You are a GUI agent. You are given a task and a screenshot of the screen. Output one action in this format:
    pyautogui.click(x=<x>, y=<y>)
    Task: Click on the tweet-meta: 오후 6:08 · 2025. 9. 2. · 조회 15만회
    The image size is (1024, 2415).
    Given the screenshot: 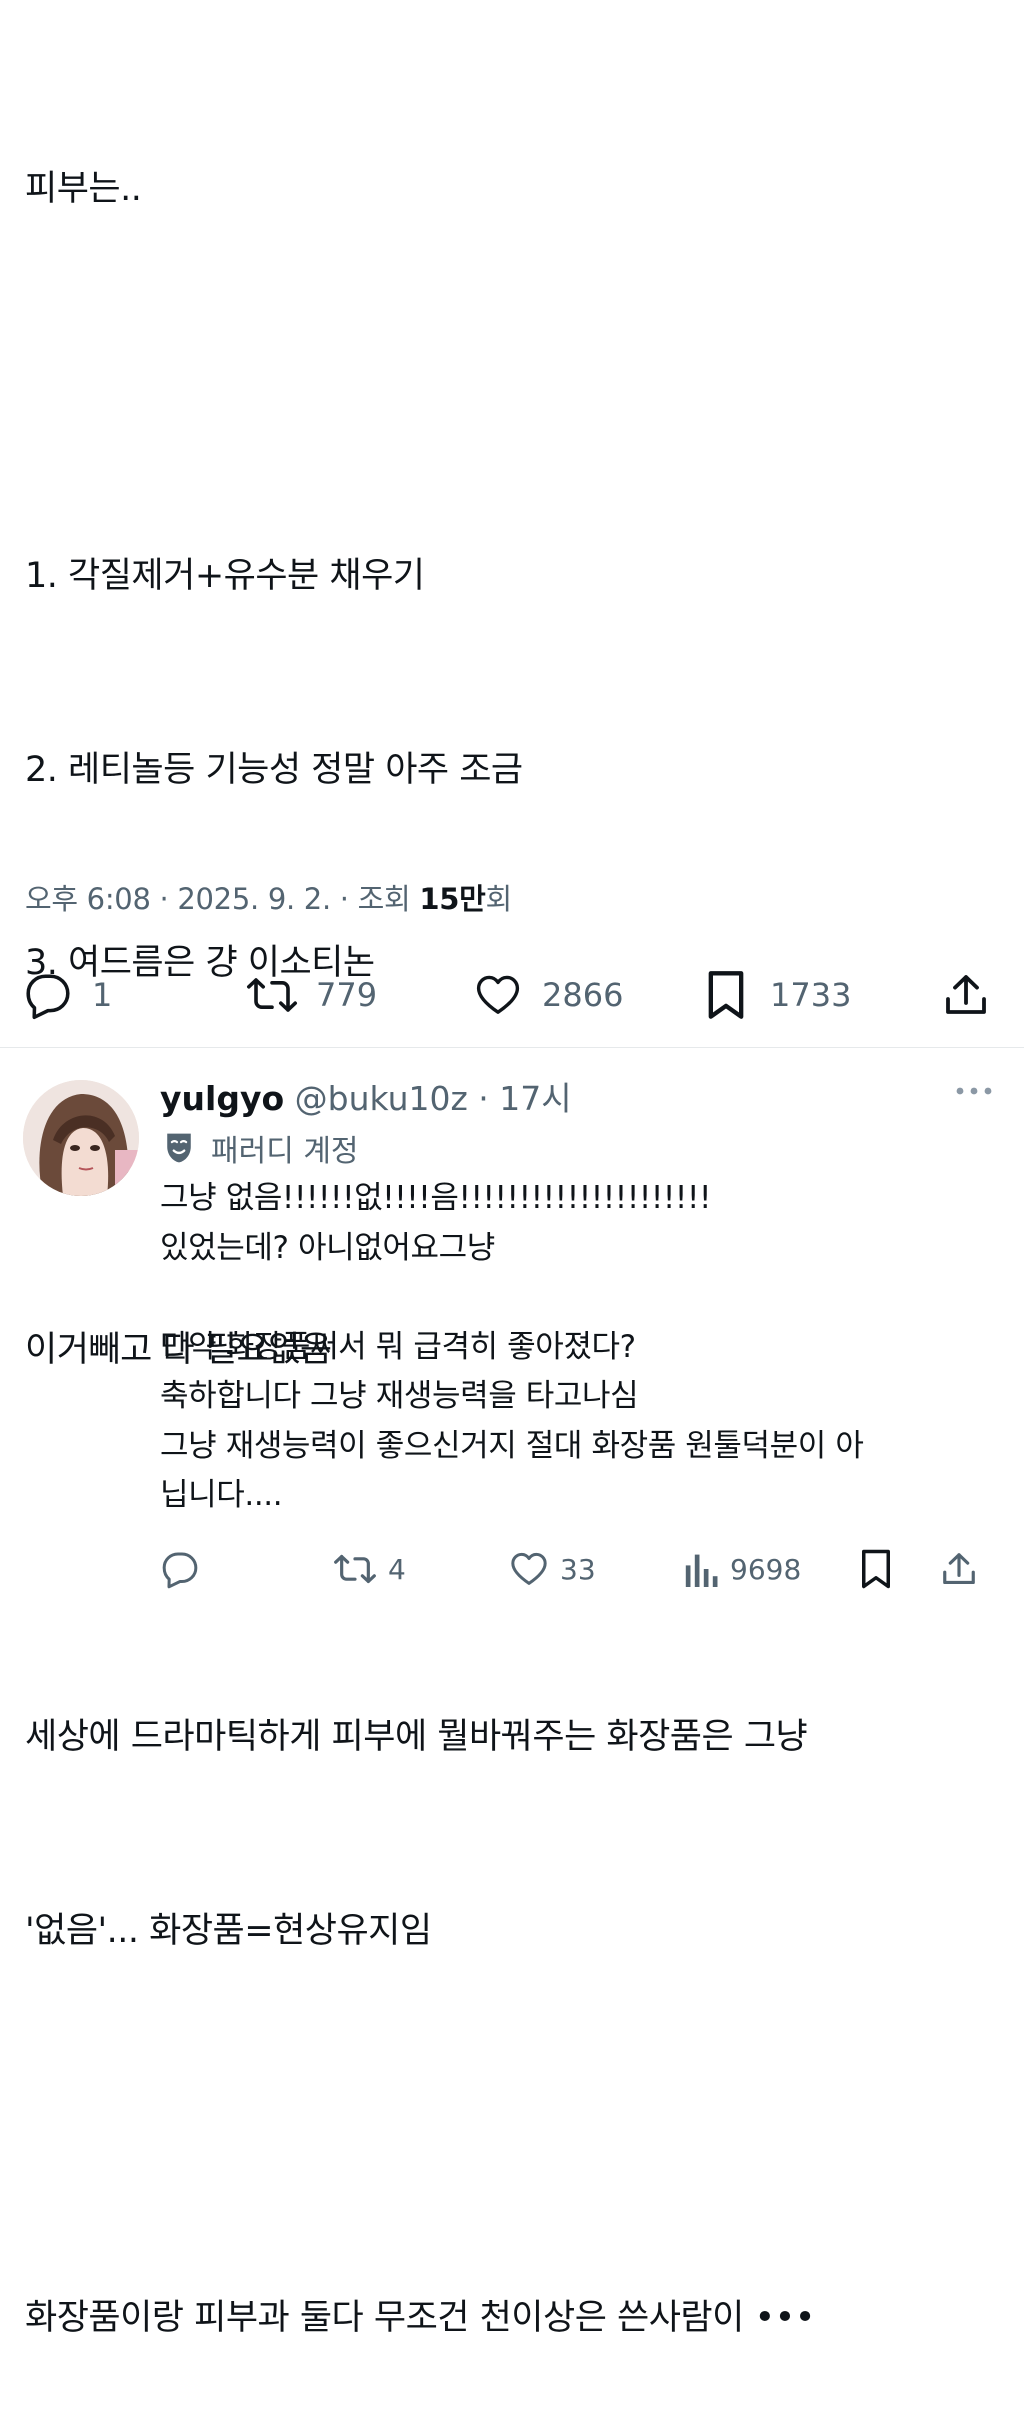 What is the action you would take?
    pyautogui.click(x=268, y=897)
    